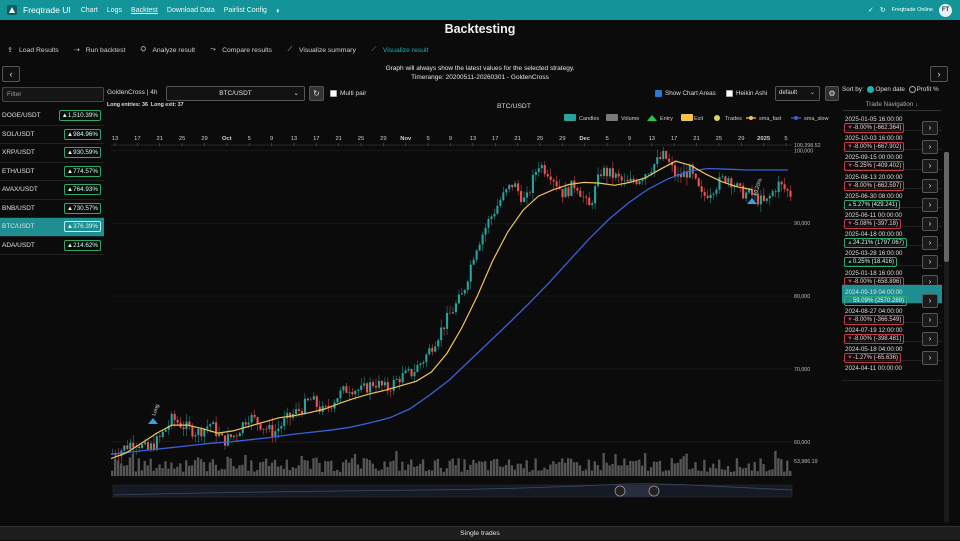  I want to click on brand-link: Freqtrade UI, so click(47, 10).